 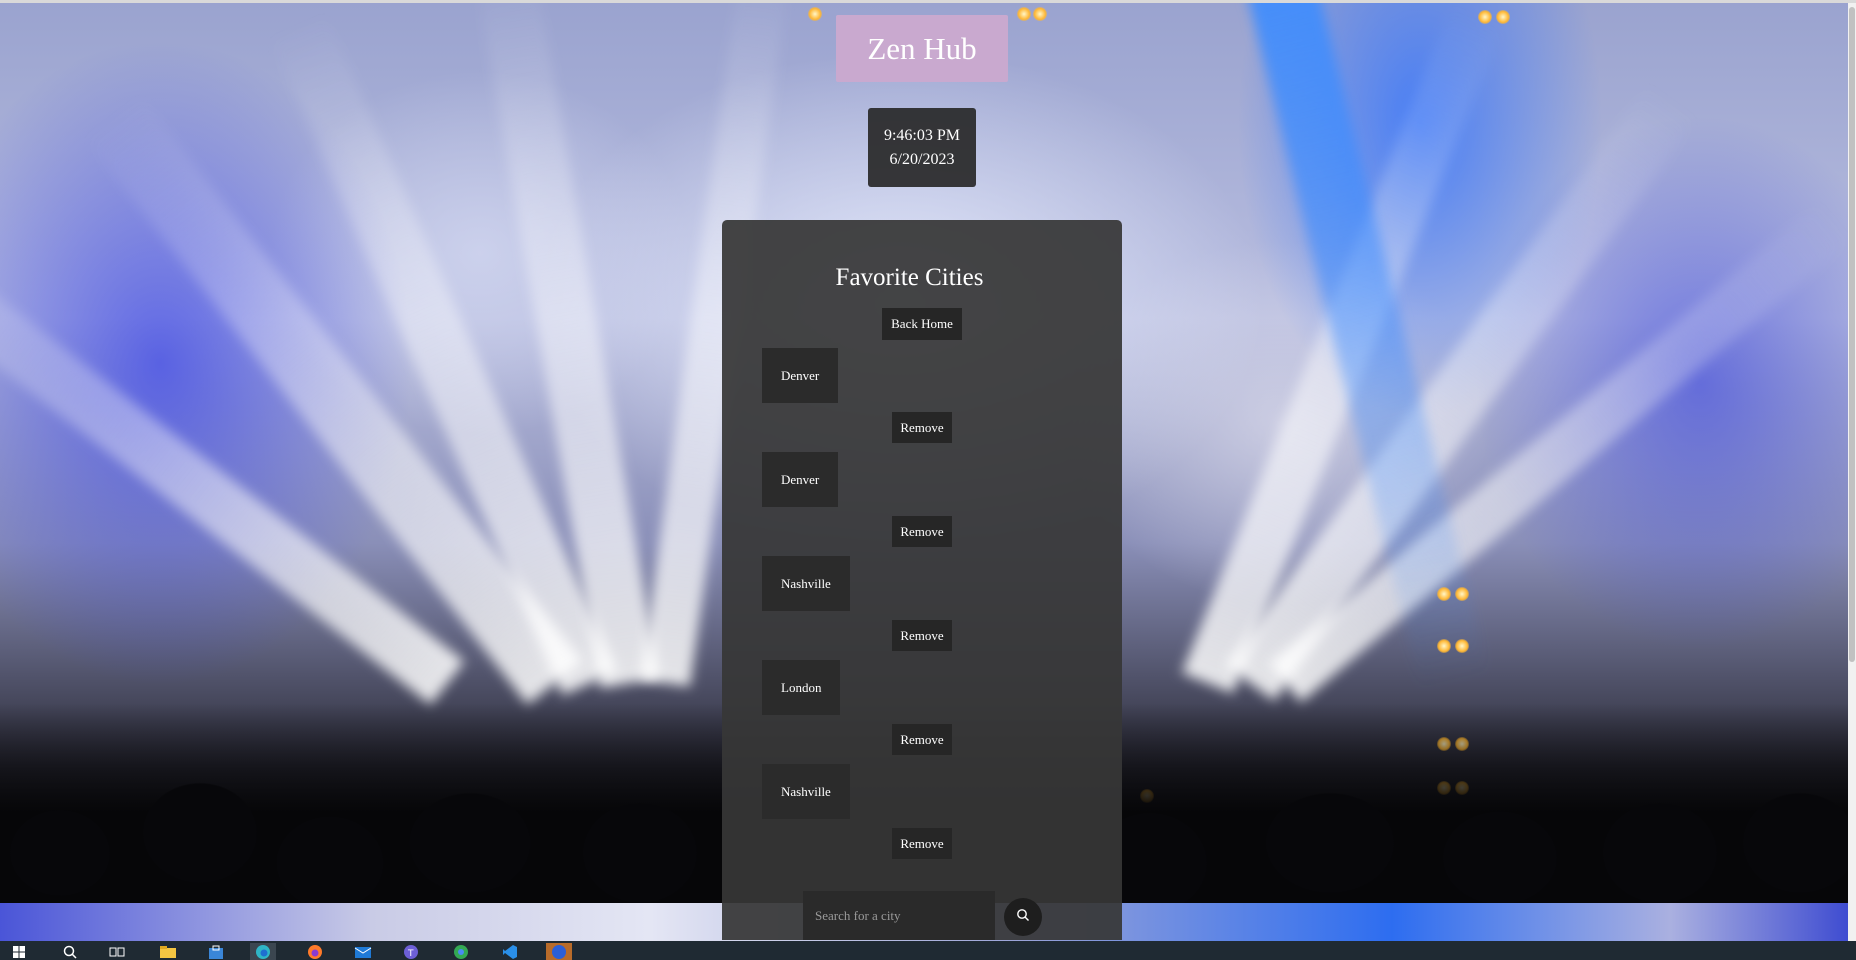 I want to click on vscode-icon, so click(x=510, y=951).